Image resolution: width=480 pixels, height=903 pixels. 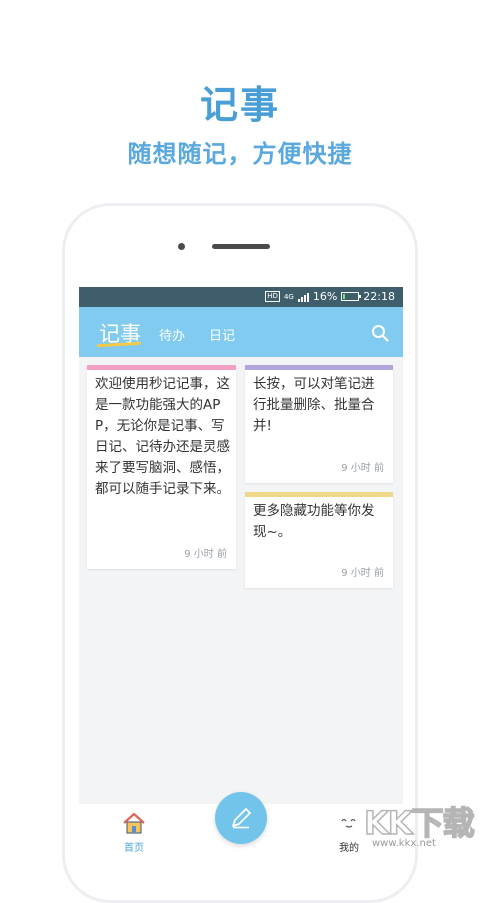 I want to click on profile-icon, so click(x=348, y=823).